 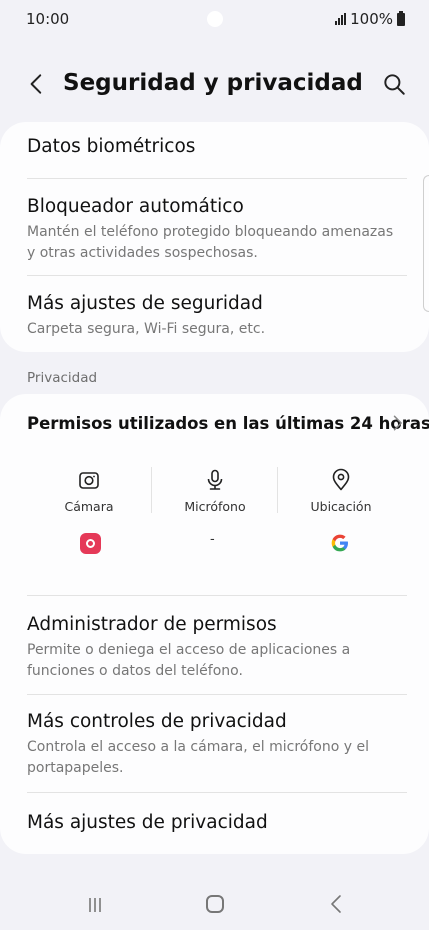 What do you see at coordinates (37, 84) in the screenshot?
I see `back-arrow-icon` at bounding box center [37, 84].